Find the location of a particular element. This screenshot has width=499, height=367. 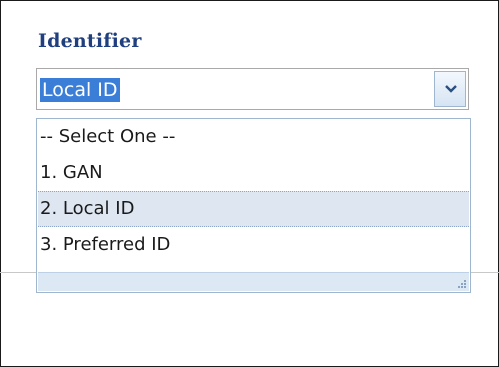

resize-grip-icon is located at coordinates (462, 284).